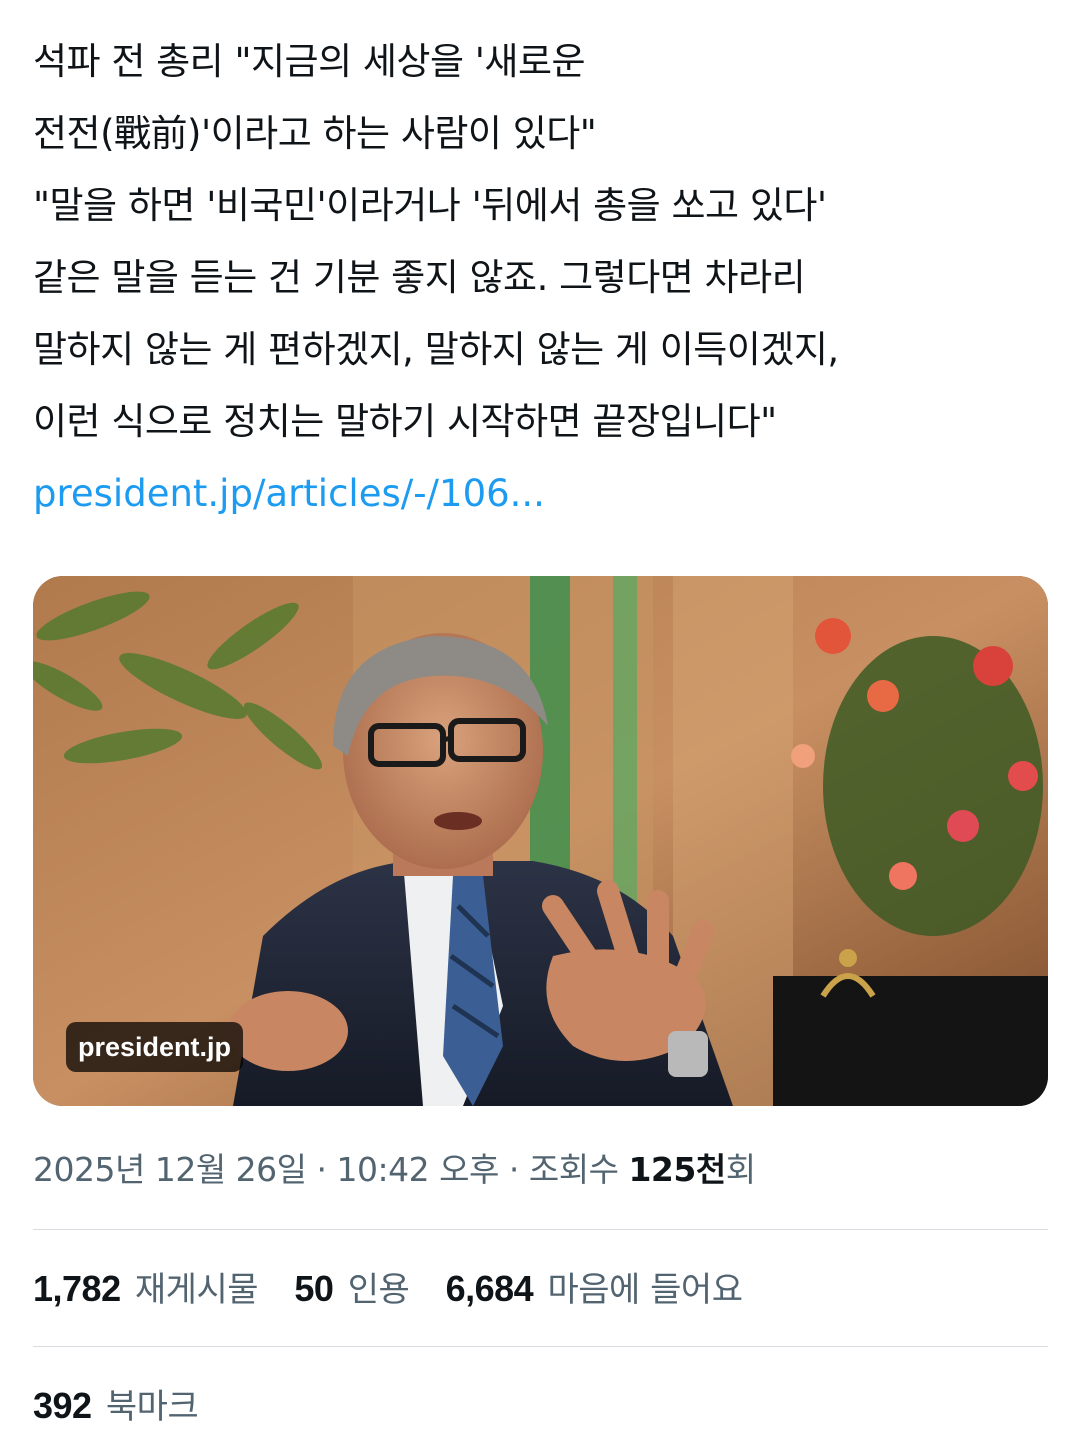 This screenshot has width=1079, height=1444. I want to click on quotes-count: 50, so click(314, 1288).